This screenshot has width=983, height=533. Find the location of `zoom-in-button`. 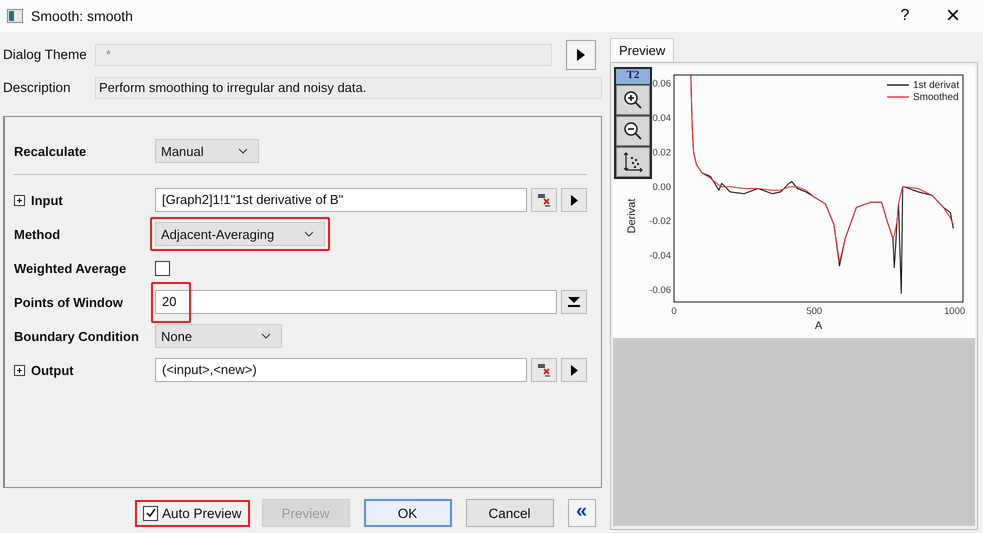

zoom-in-button is located at coordinates (633, 100).